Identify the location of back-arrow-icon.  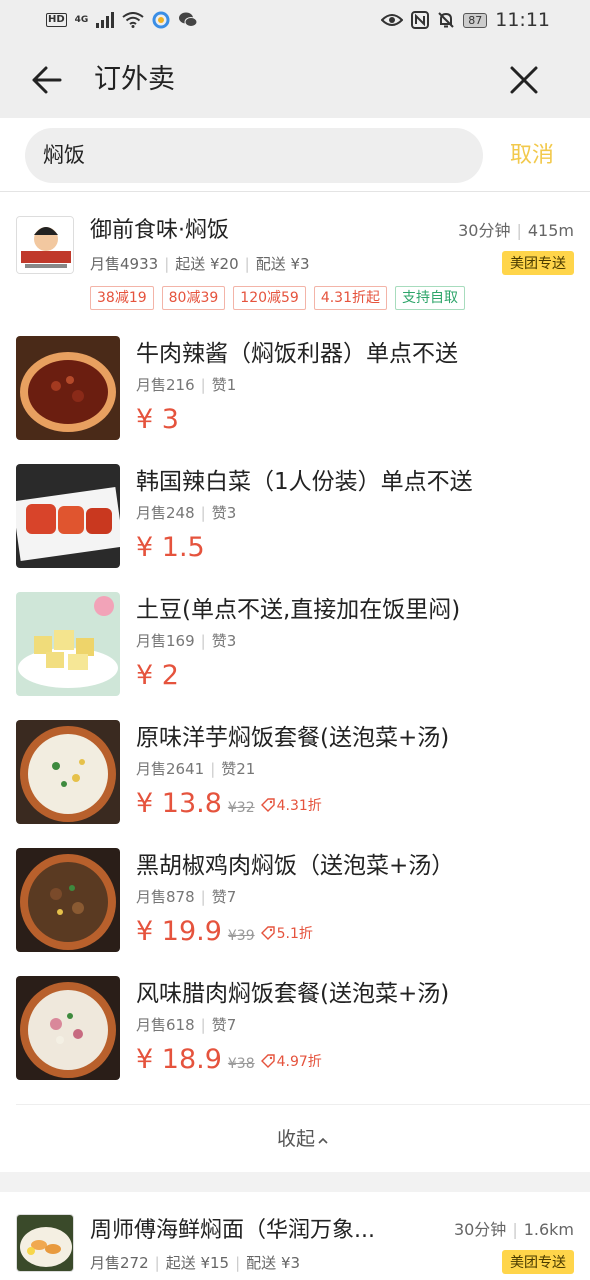
(46, 80).